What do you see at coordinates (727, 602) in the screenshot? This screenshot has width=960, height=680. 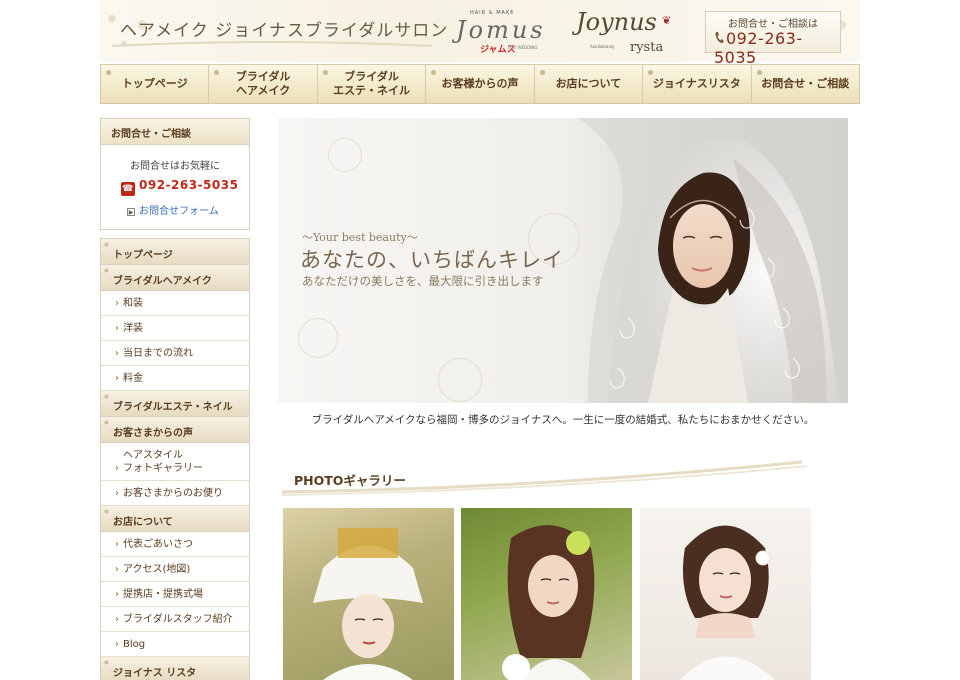 I see `bride-portrait-illustration` at bounding box center [727, 602].